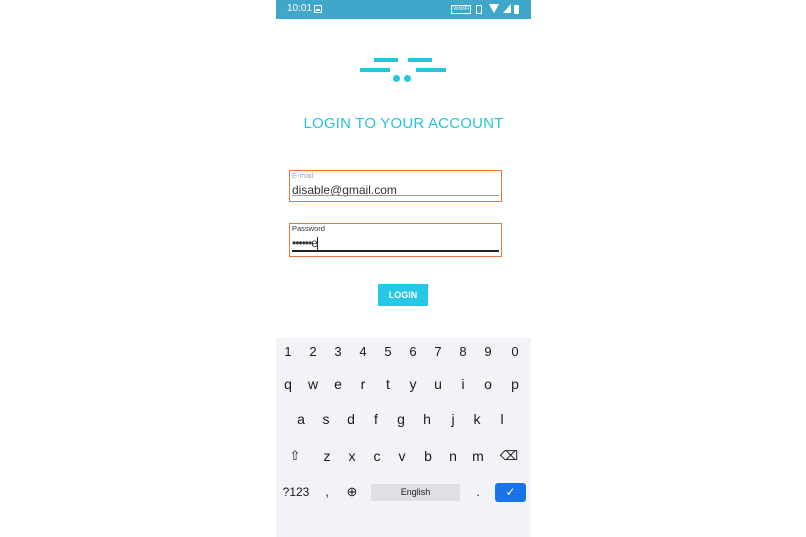 The width and height of the screenshot is (806, 537). I want to click on email-field: E-mail disable@gmail.com, so click(395, 186).